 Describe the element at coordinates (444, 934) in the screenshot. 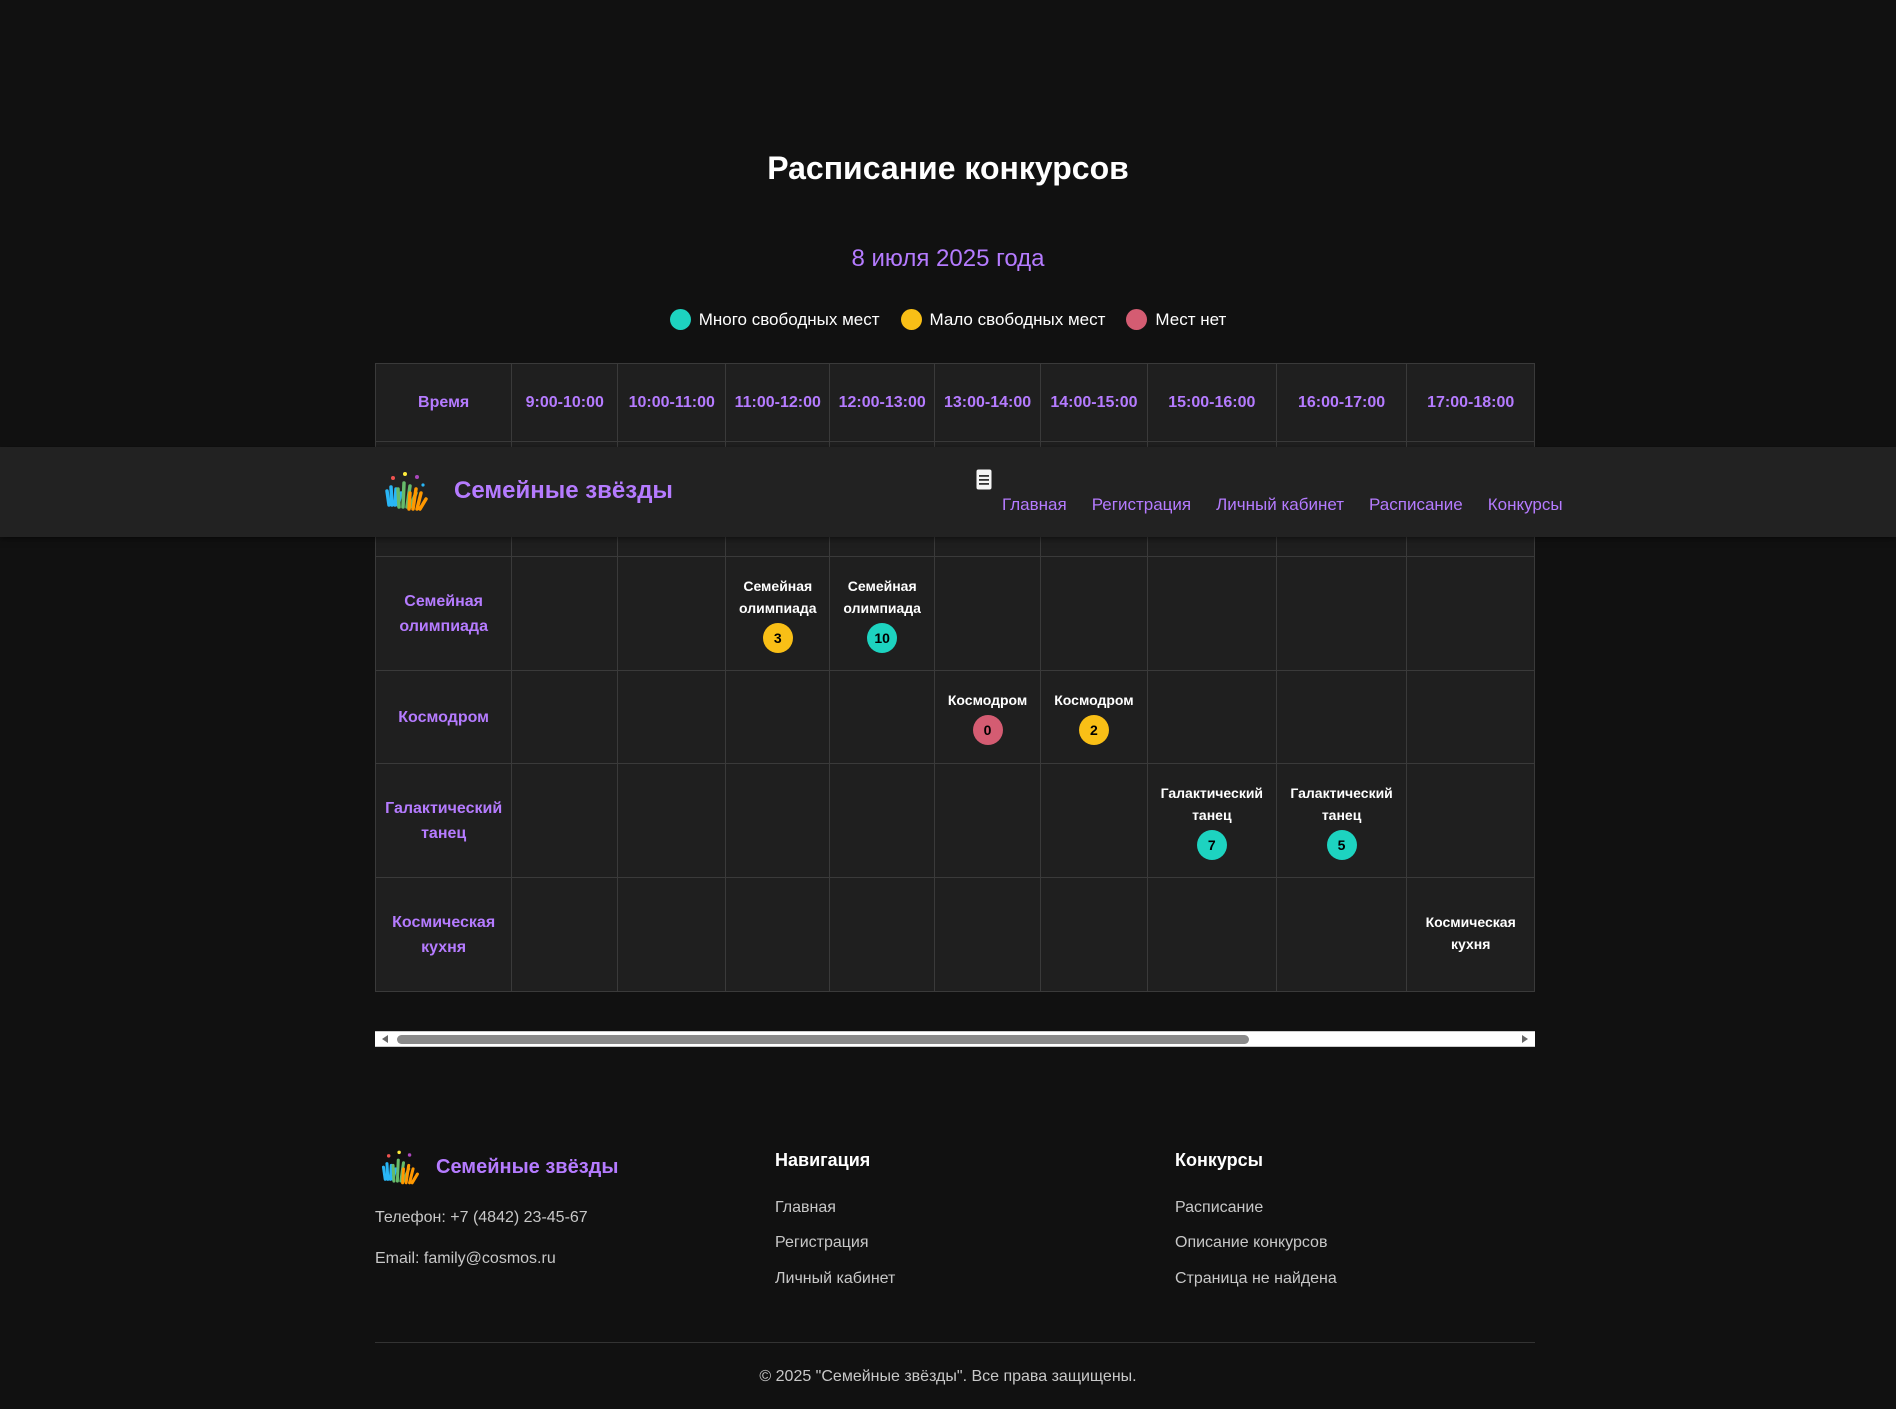

I see `contest-row-header: Космическая кухня` at that location.